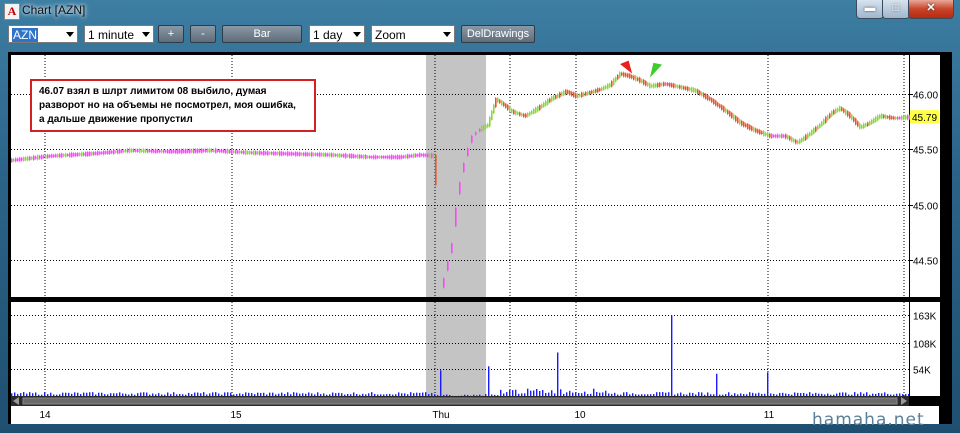  What do you see at coordinates (116, 119) in the screenshot?
I see `annotation-line: а дальше движение пропустил` at bounding box center [116, 119].